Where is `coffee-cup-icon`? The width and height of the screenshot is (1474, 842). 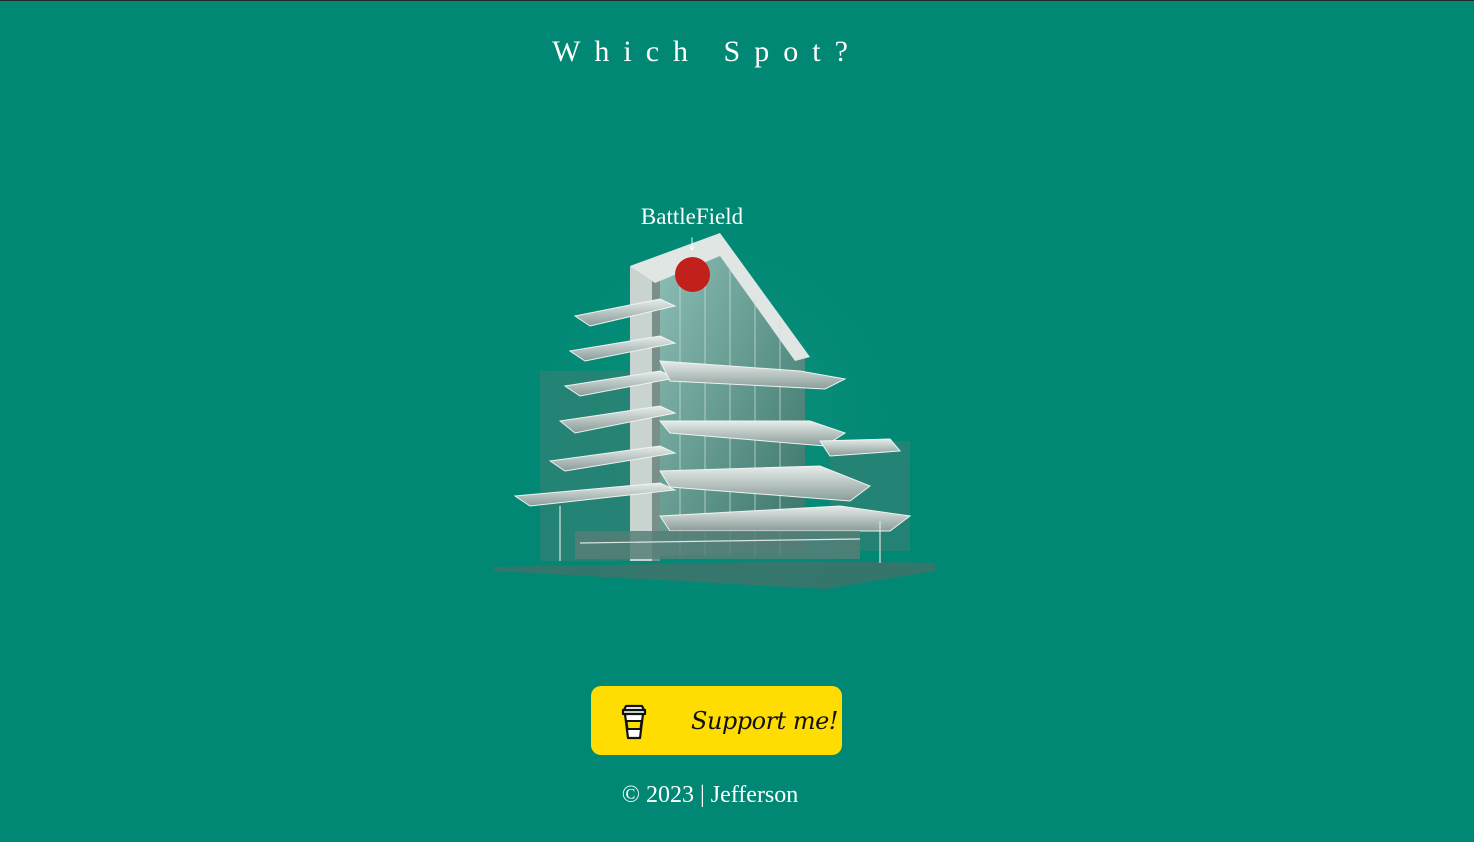
coffee-cup-icon is located at coordinates (634, 721).